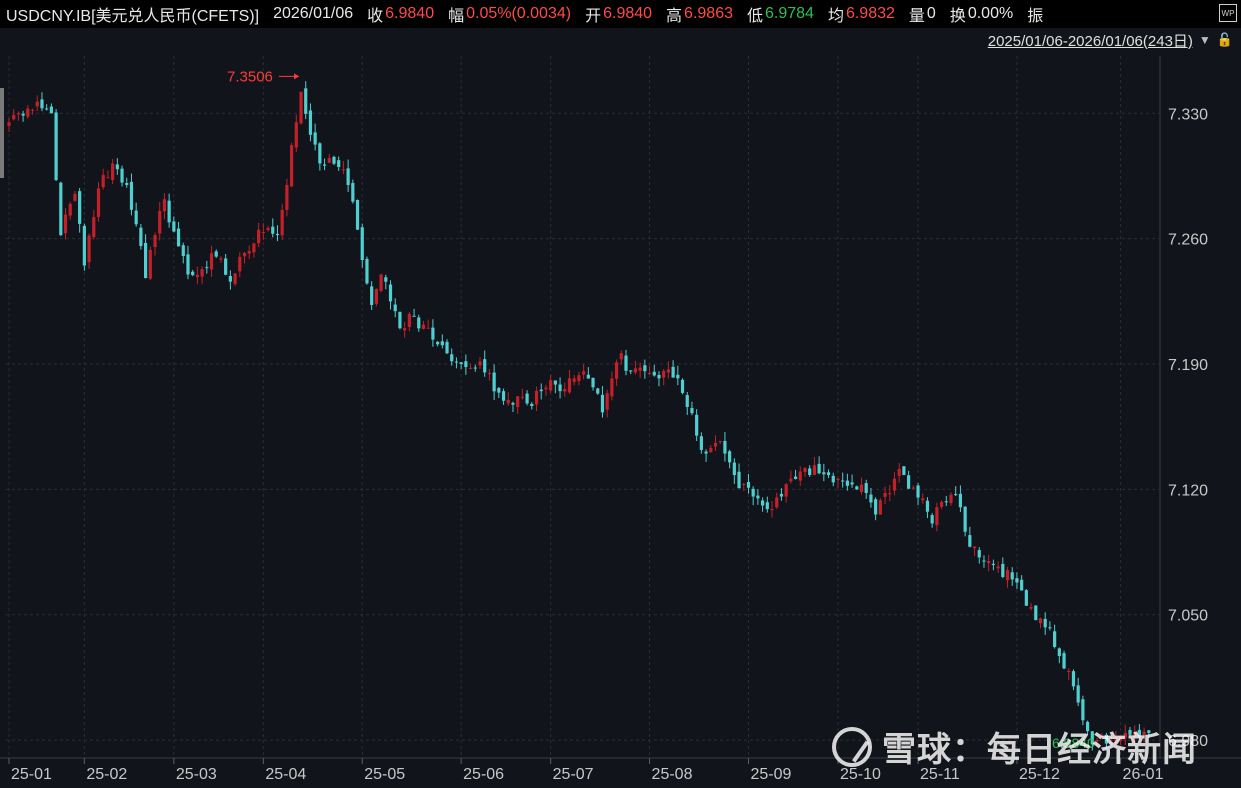  What do you see at coordinates (1188, 365) in the screenshot?
I see `y-tick-label: 7.190` at bounding box center [1188, 365].